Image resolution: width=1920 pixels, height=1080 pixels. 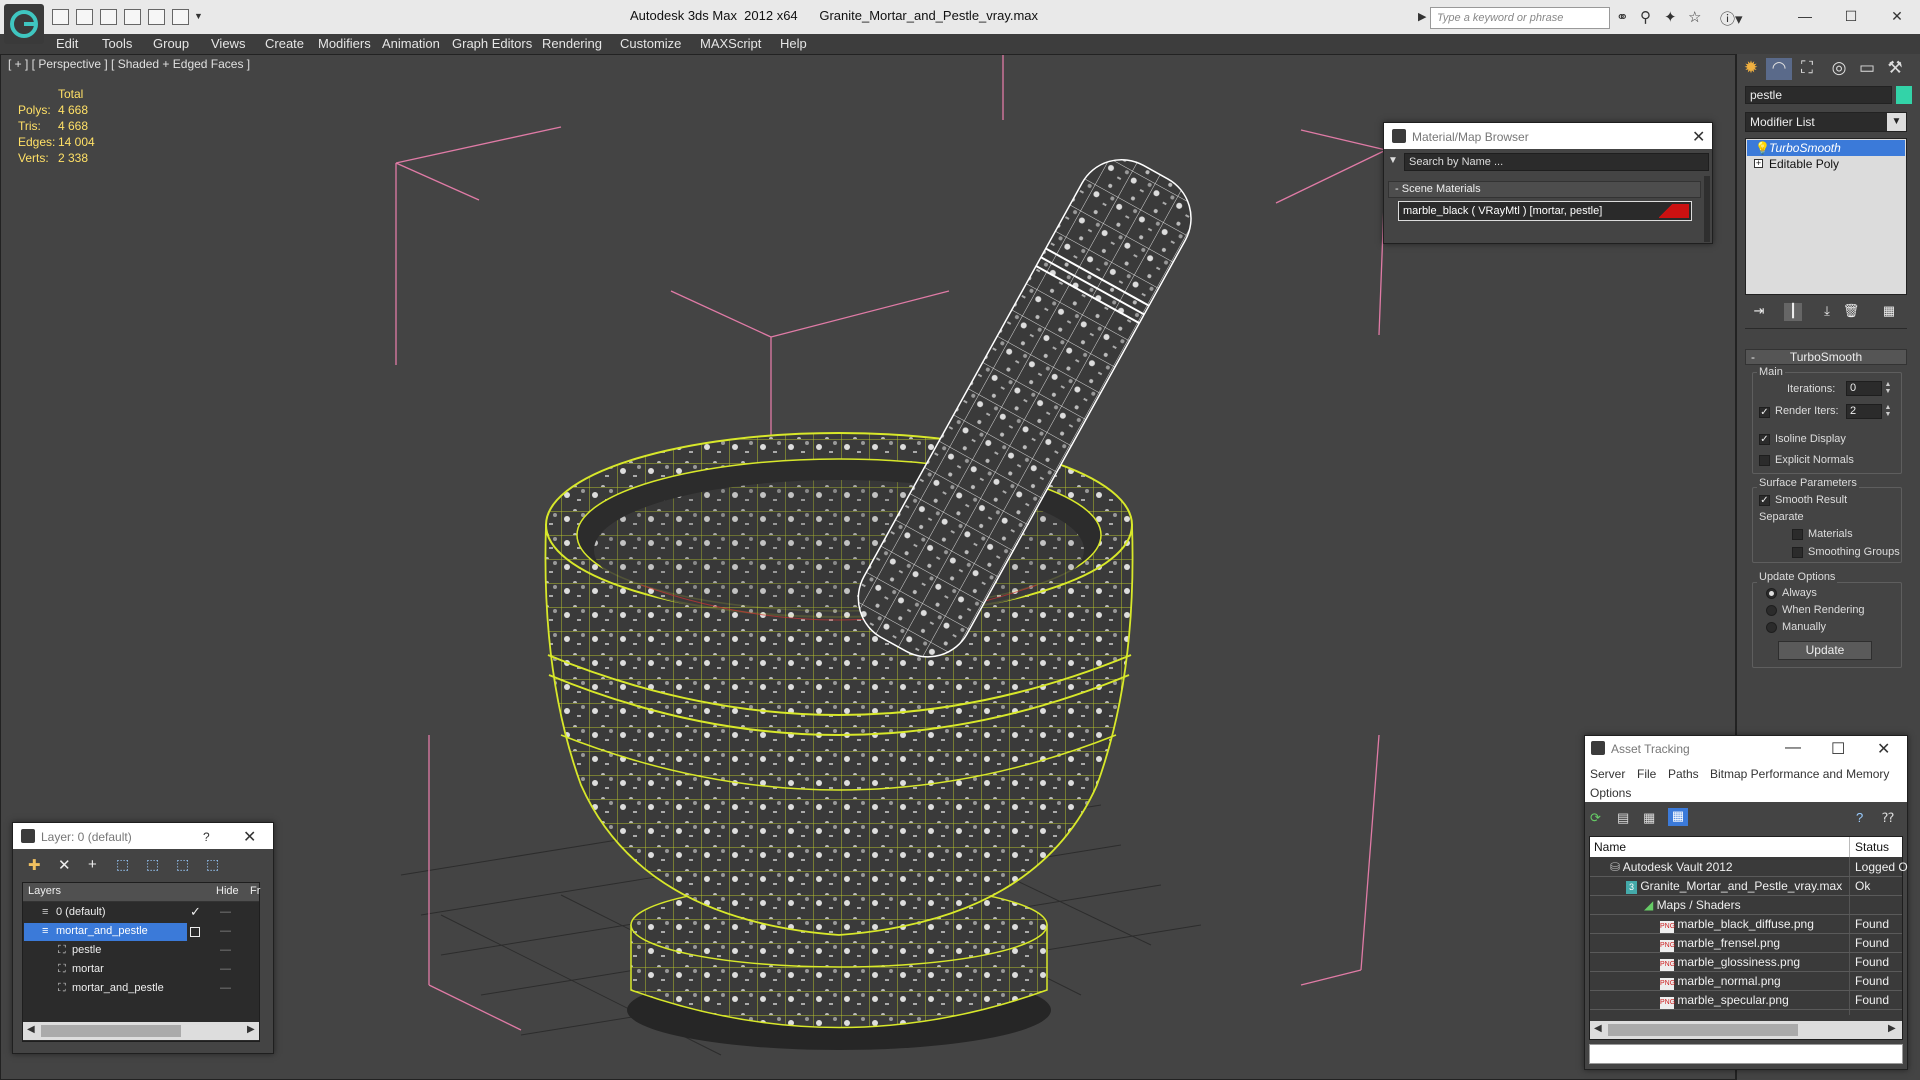 What do you see at coordinates (1892, 1028) in the screenshot?
I see `scroll-right-icon: ▶` at bounding box center [1892, 1028].